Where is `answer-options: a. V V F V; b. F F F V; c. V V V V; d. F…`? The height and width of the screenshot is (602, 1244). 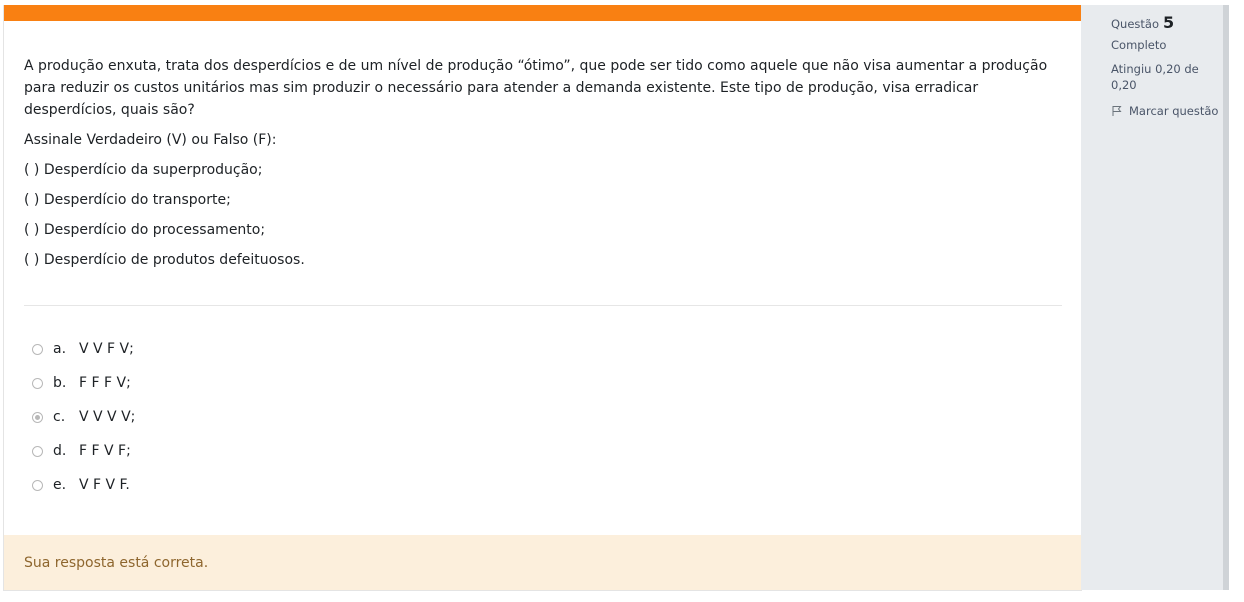
answer-options: a. V V F V; b. F F F V; c. V V V V; d. F… is located at coordinates (83, 417).